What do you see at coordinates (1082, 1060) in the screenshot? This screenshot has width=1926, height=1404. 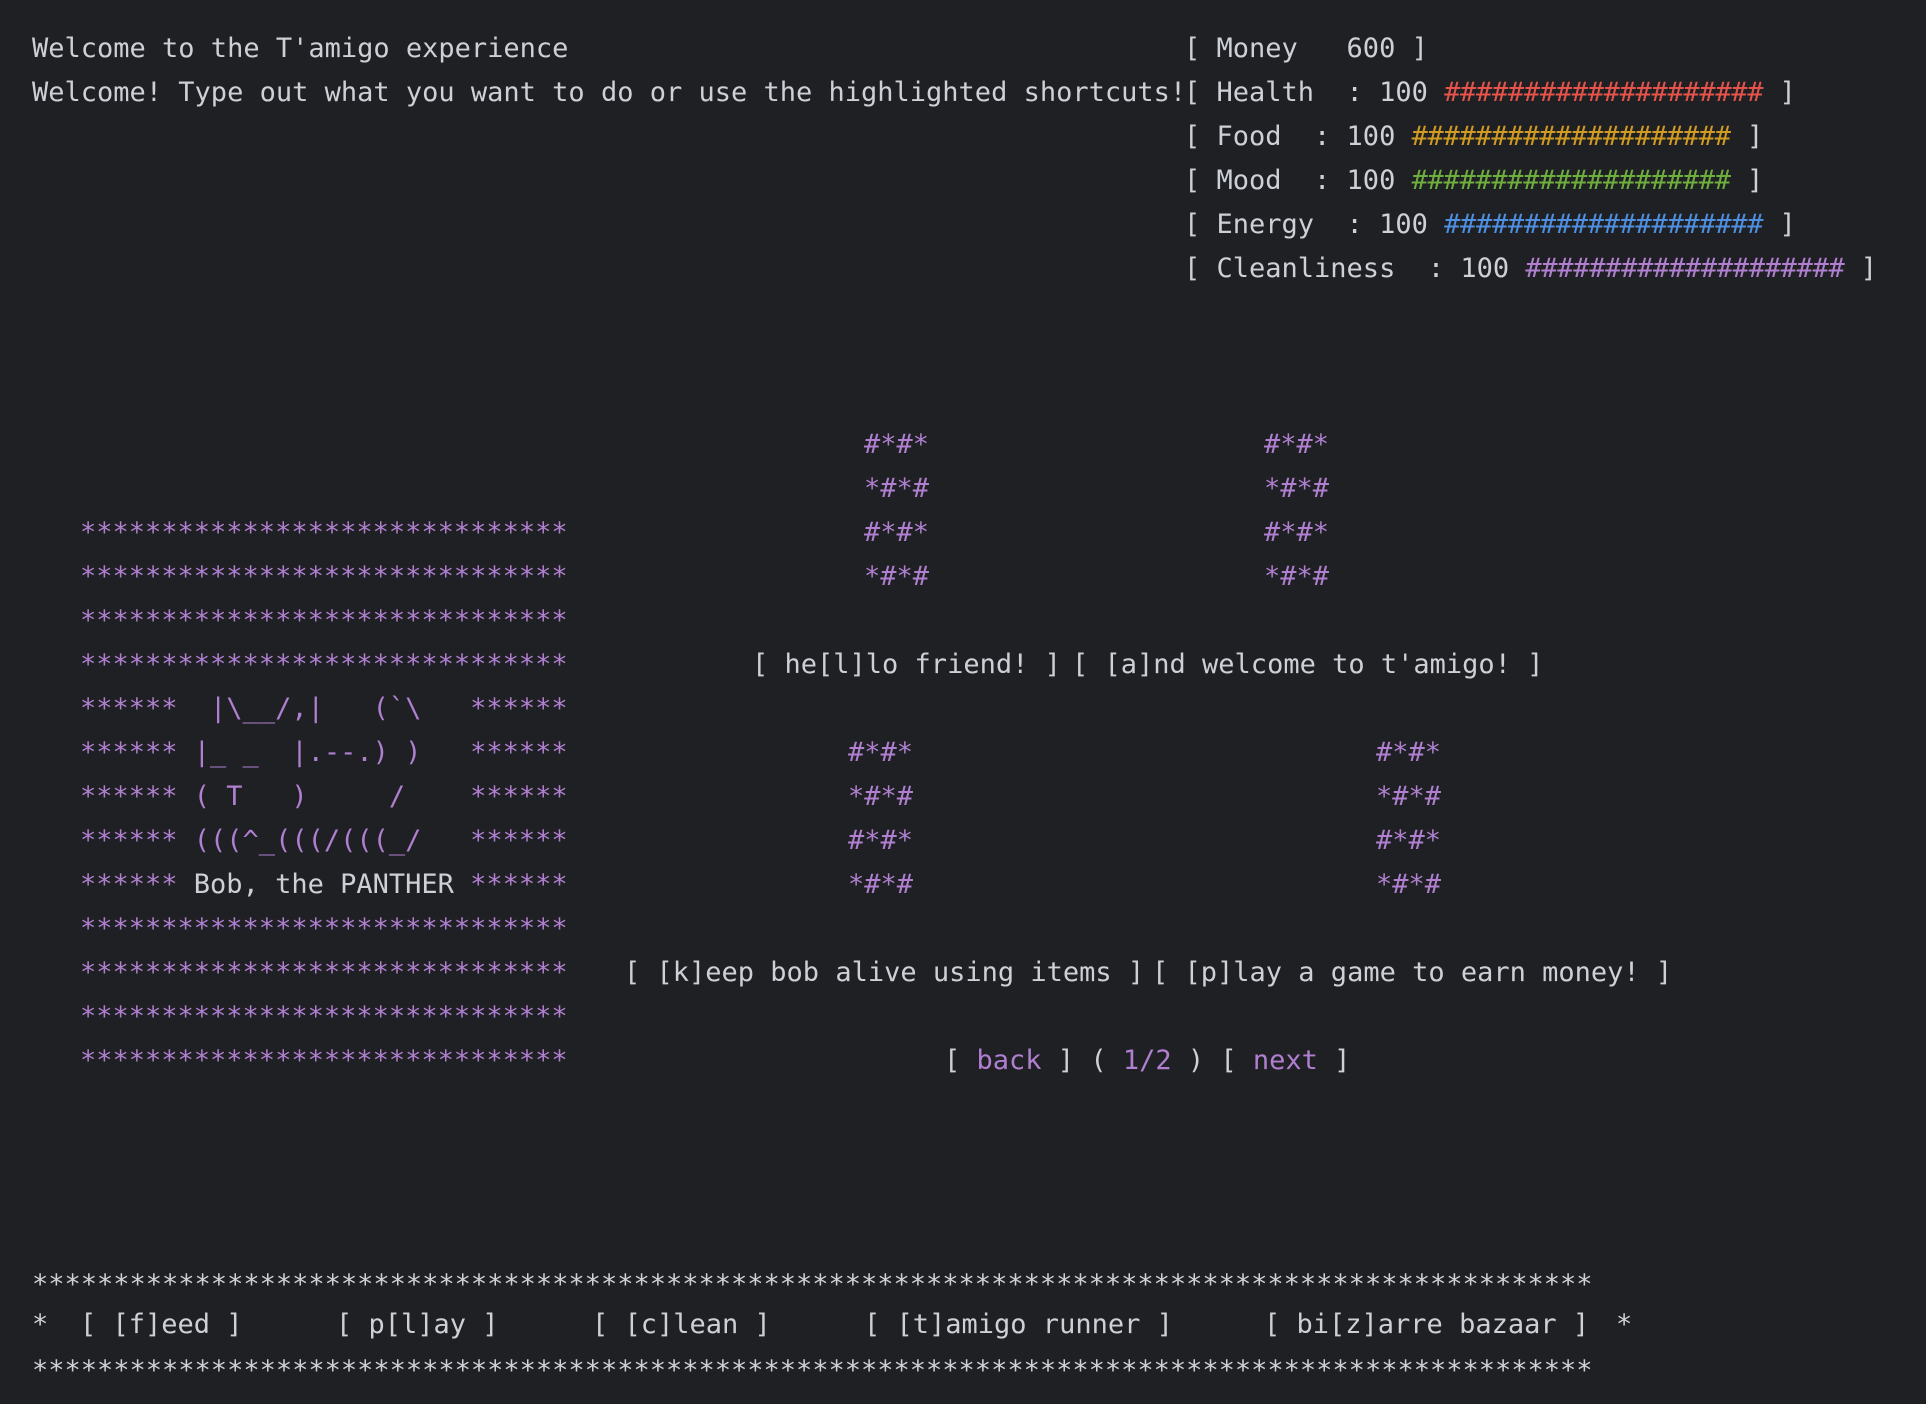 I see `pager-bracket: ] (` at bounding box center [1082, 1060].